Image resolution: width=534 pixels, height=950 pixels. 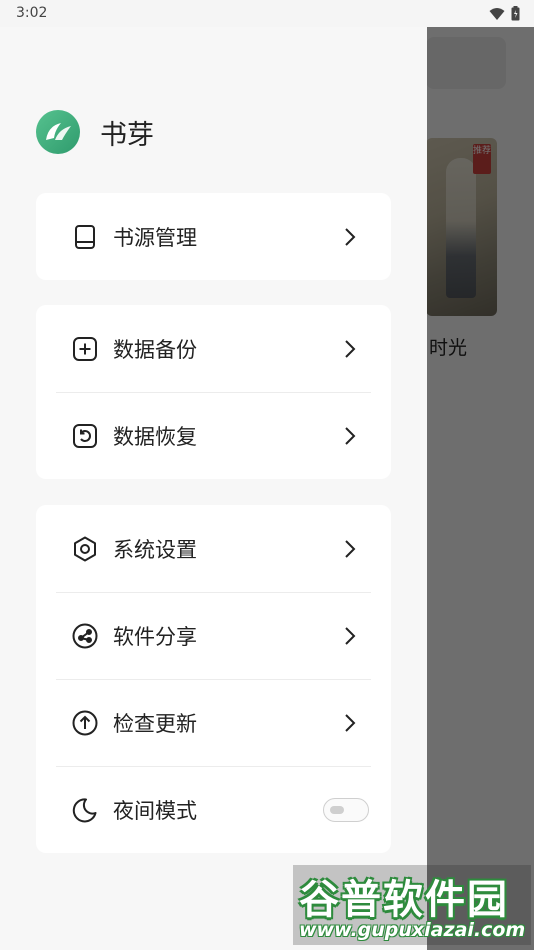 What do you see at coordinates (404, 900) in the screenshot?
I see `watermark-text: 谷普软件园` at bounding box center [404, 900].